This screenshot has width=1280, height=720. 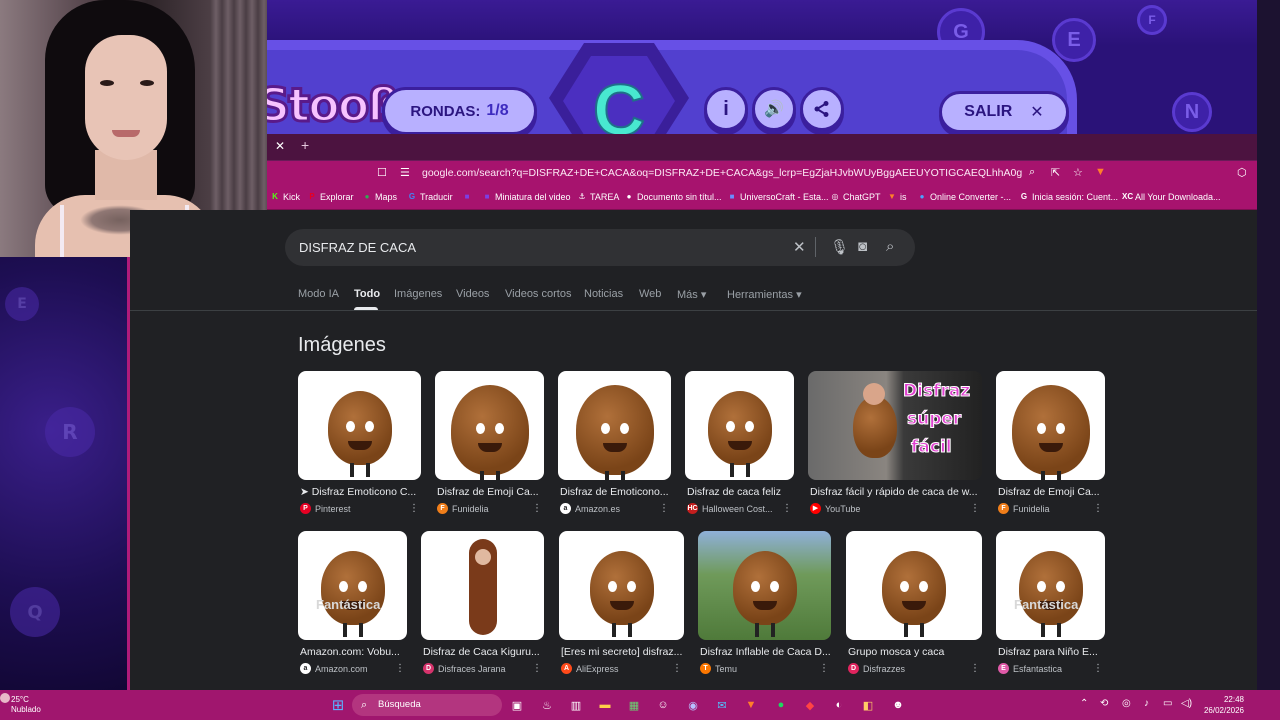 What do you see at coordinates (650, 294) in the screenshot?
I see `search-tab: Web` at bounding box center [650, 294].